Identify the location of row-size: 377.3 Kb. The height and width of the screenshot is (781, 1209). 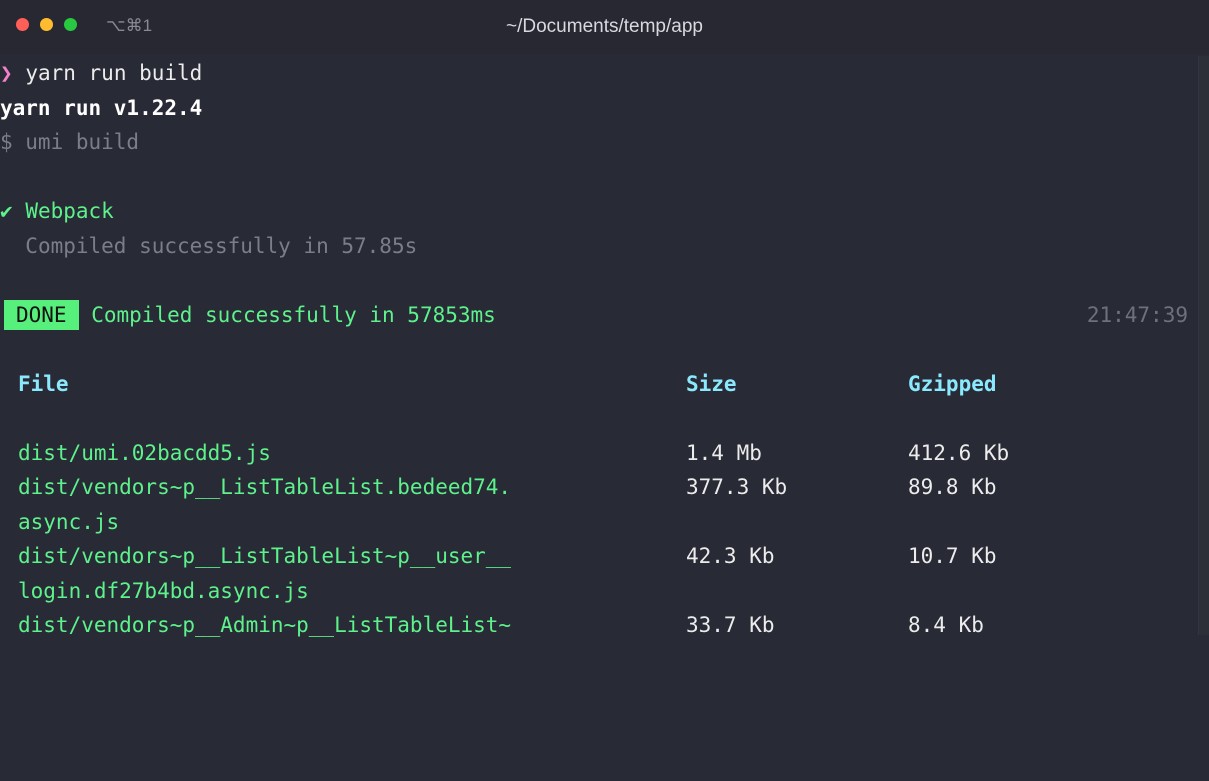
(737, 487).